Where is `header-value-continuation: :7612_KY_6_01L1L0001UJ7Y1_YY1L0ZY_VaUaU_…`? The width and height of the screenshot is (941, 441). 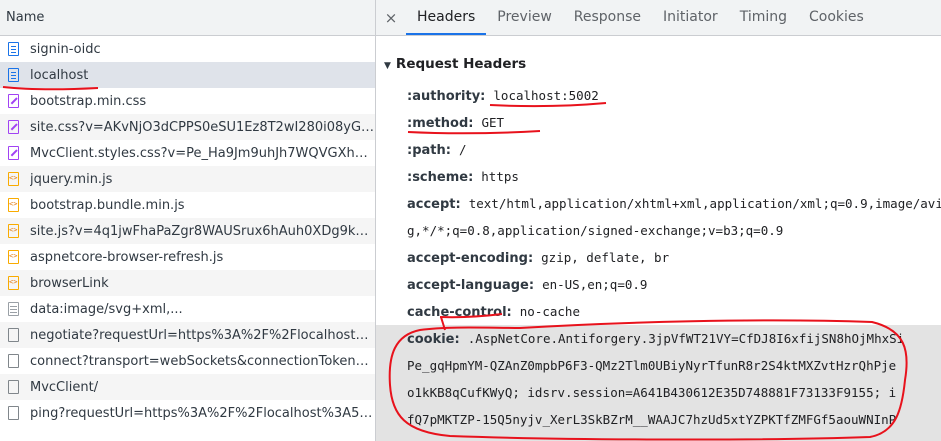 header-value-continuation: :7612_KY_6_01L1L0001UJ7Y1_YY1L0ZY_VaUaU_… is located at coordinates (658, 437).